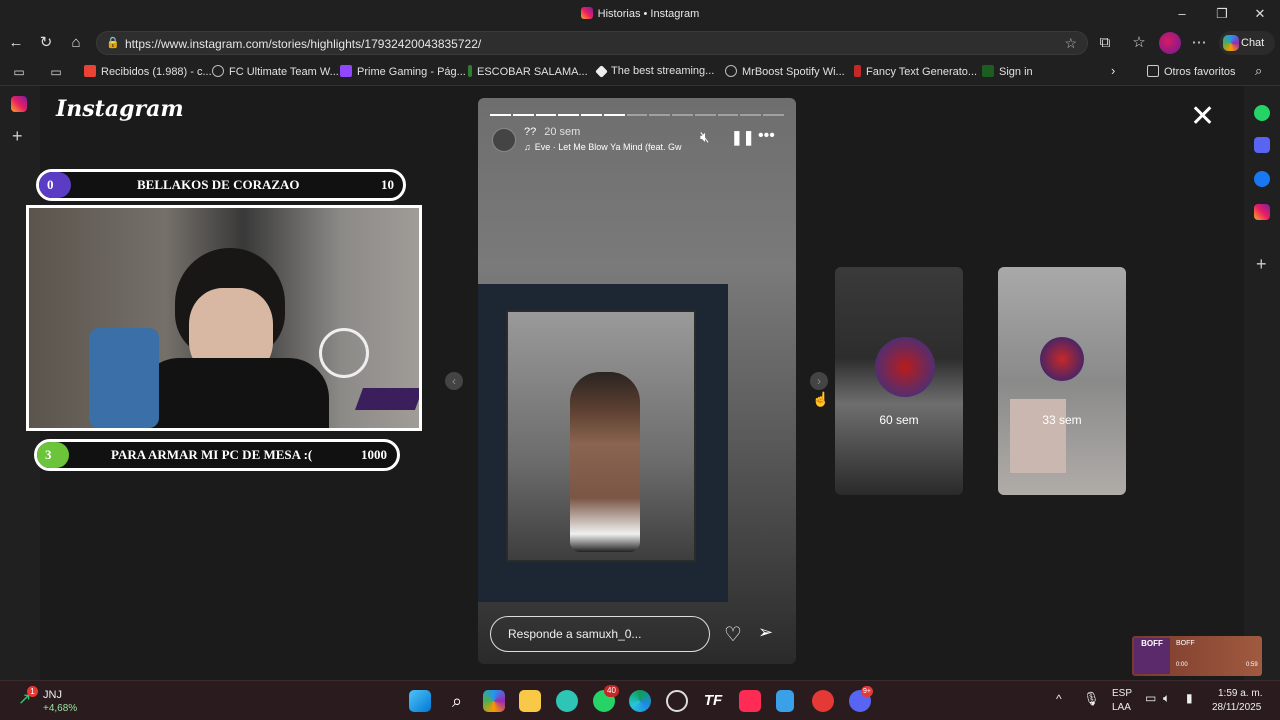 This screenshot has height=720, width=1280. Describe the element at coordinates (504, 140) in the screenshot. I see `story-avatar` at that location.